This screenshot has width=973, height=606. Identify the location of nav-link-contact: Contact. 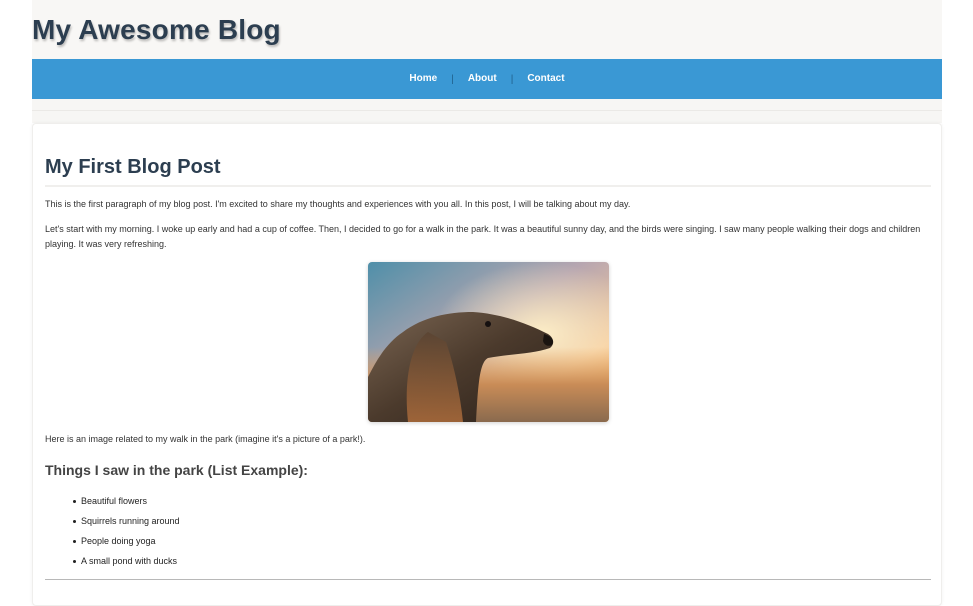
(545, 79).